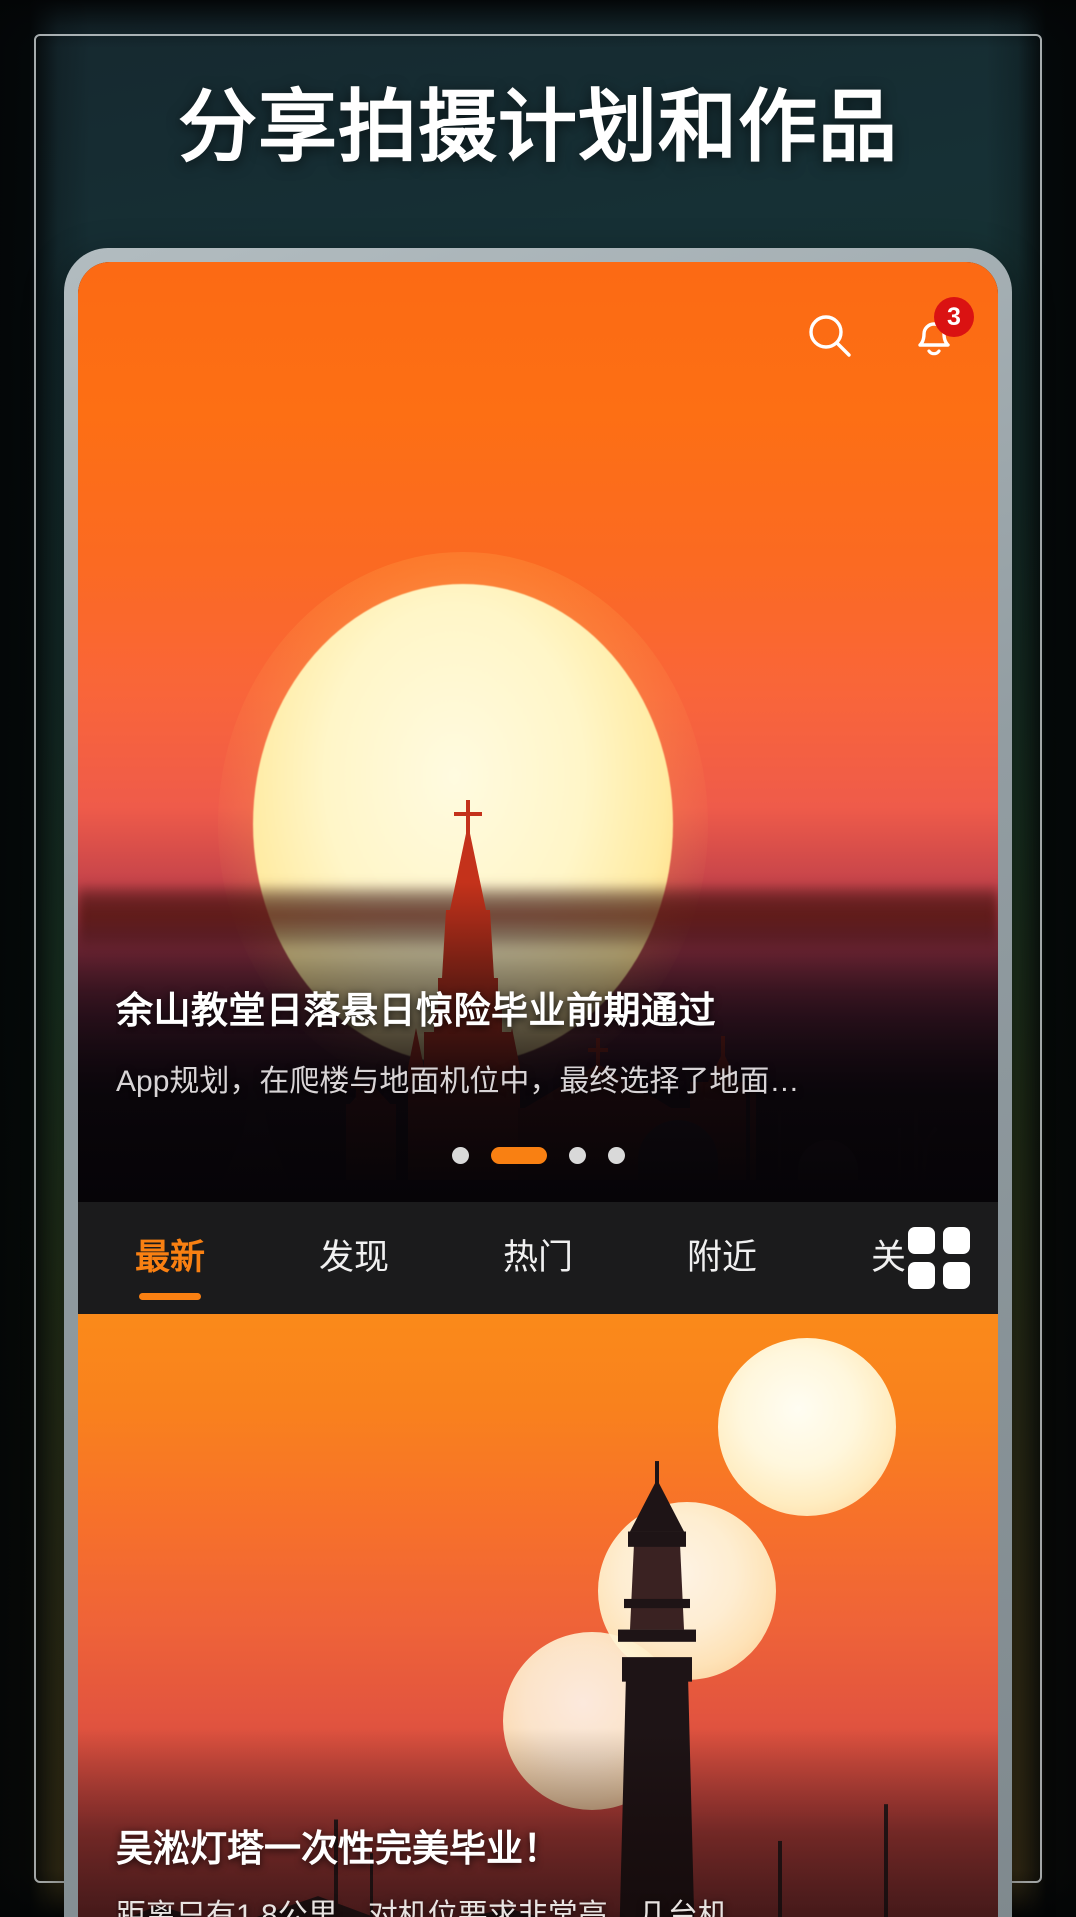 The image size is (1076, 1917). Describe the element at coordinates (338, 1848) in the screenshot. I see `feed-item-title: 吴淞灯塔一次性完美毕业！` at that location.